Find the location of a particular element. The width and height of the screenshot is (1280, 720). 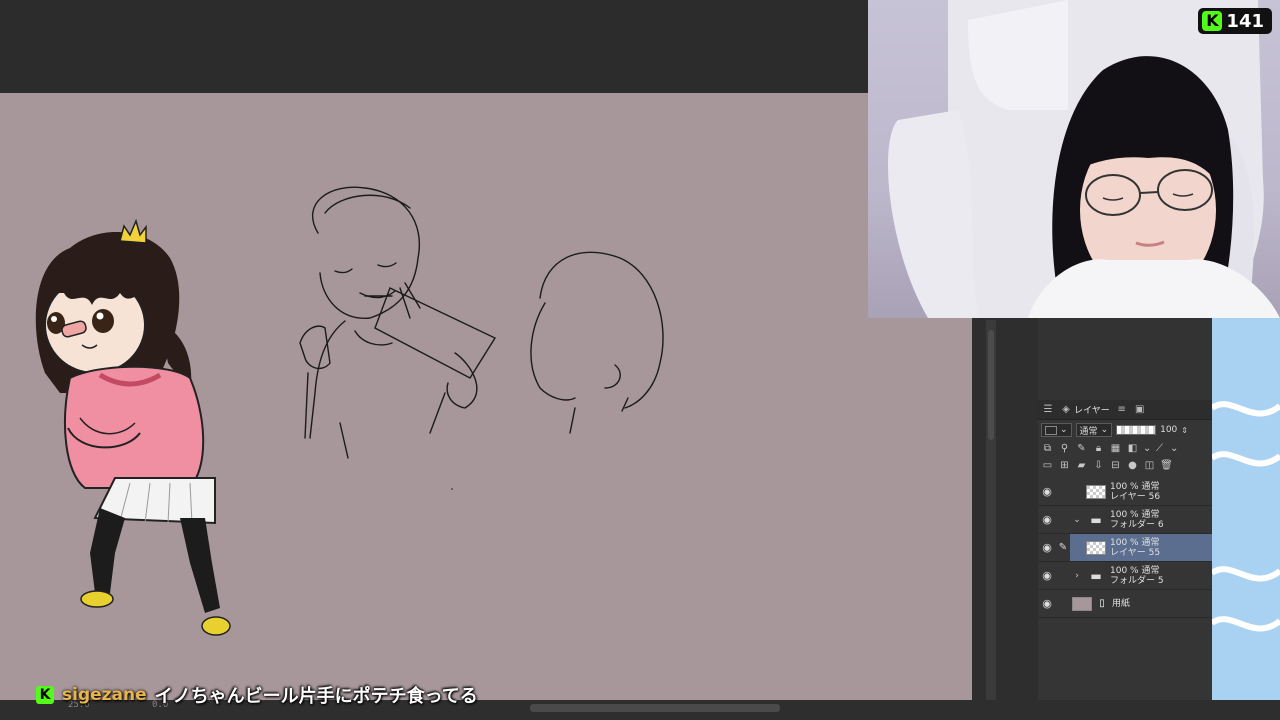

layer-body: 100 % 通常 レイヤー 55 is located at coordinates (1141, 547).